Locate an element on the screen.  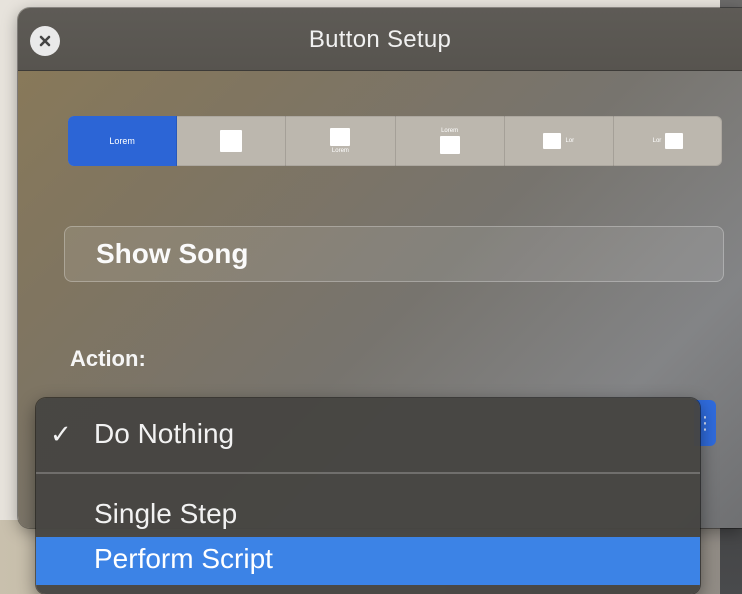
menu-item-single-step: Single Step is located at coordinates (368, 514).